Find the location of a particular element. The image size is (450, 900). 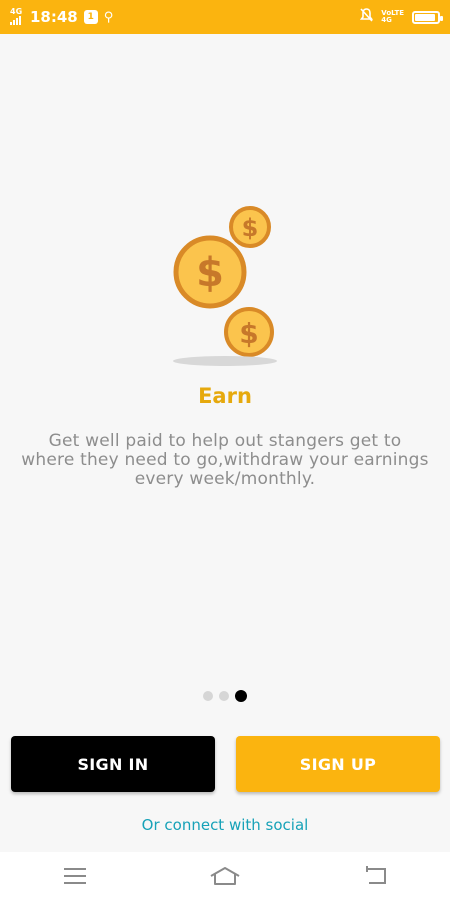

status-bar: 4G 18:48 1 ⚲ VoLTE 4G is located at coordinates (225, 17).